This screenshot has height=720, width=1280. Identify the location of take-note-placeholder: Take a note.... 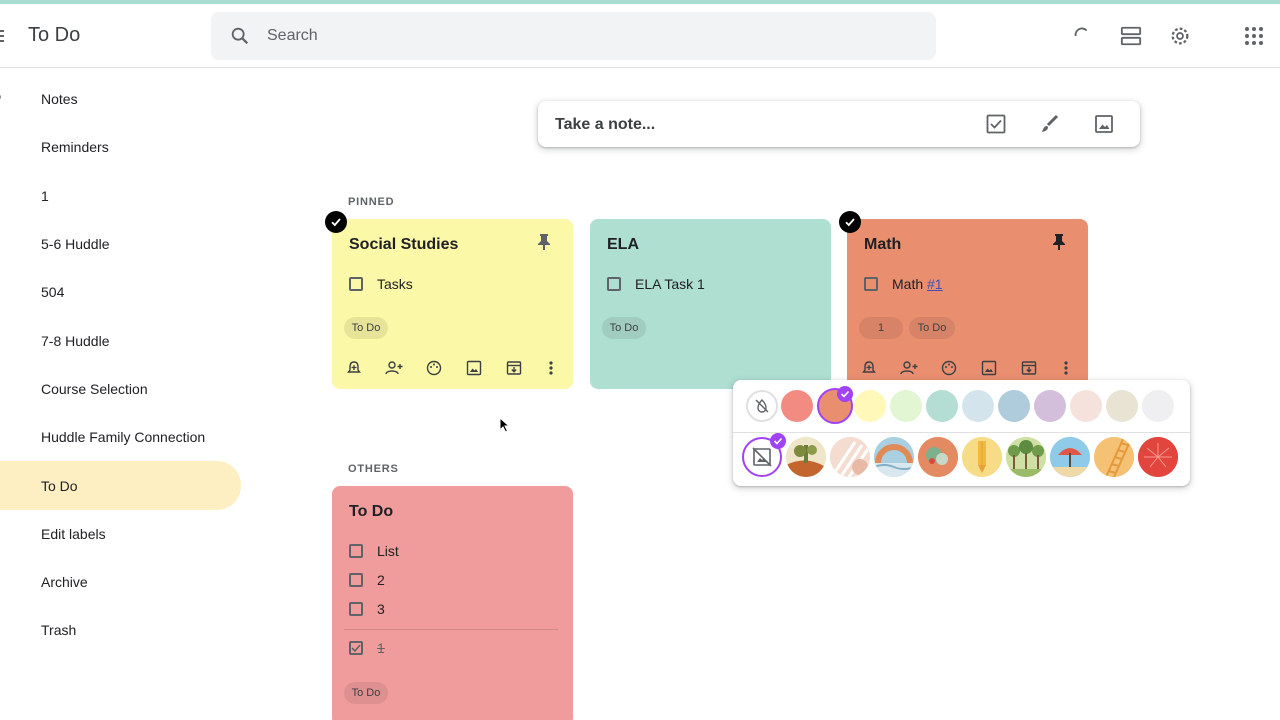
(605, 125).